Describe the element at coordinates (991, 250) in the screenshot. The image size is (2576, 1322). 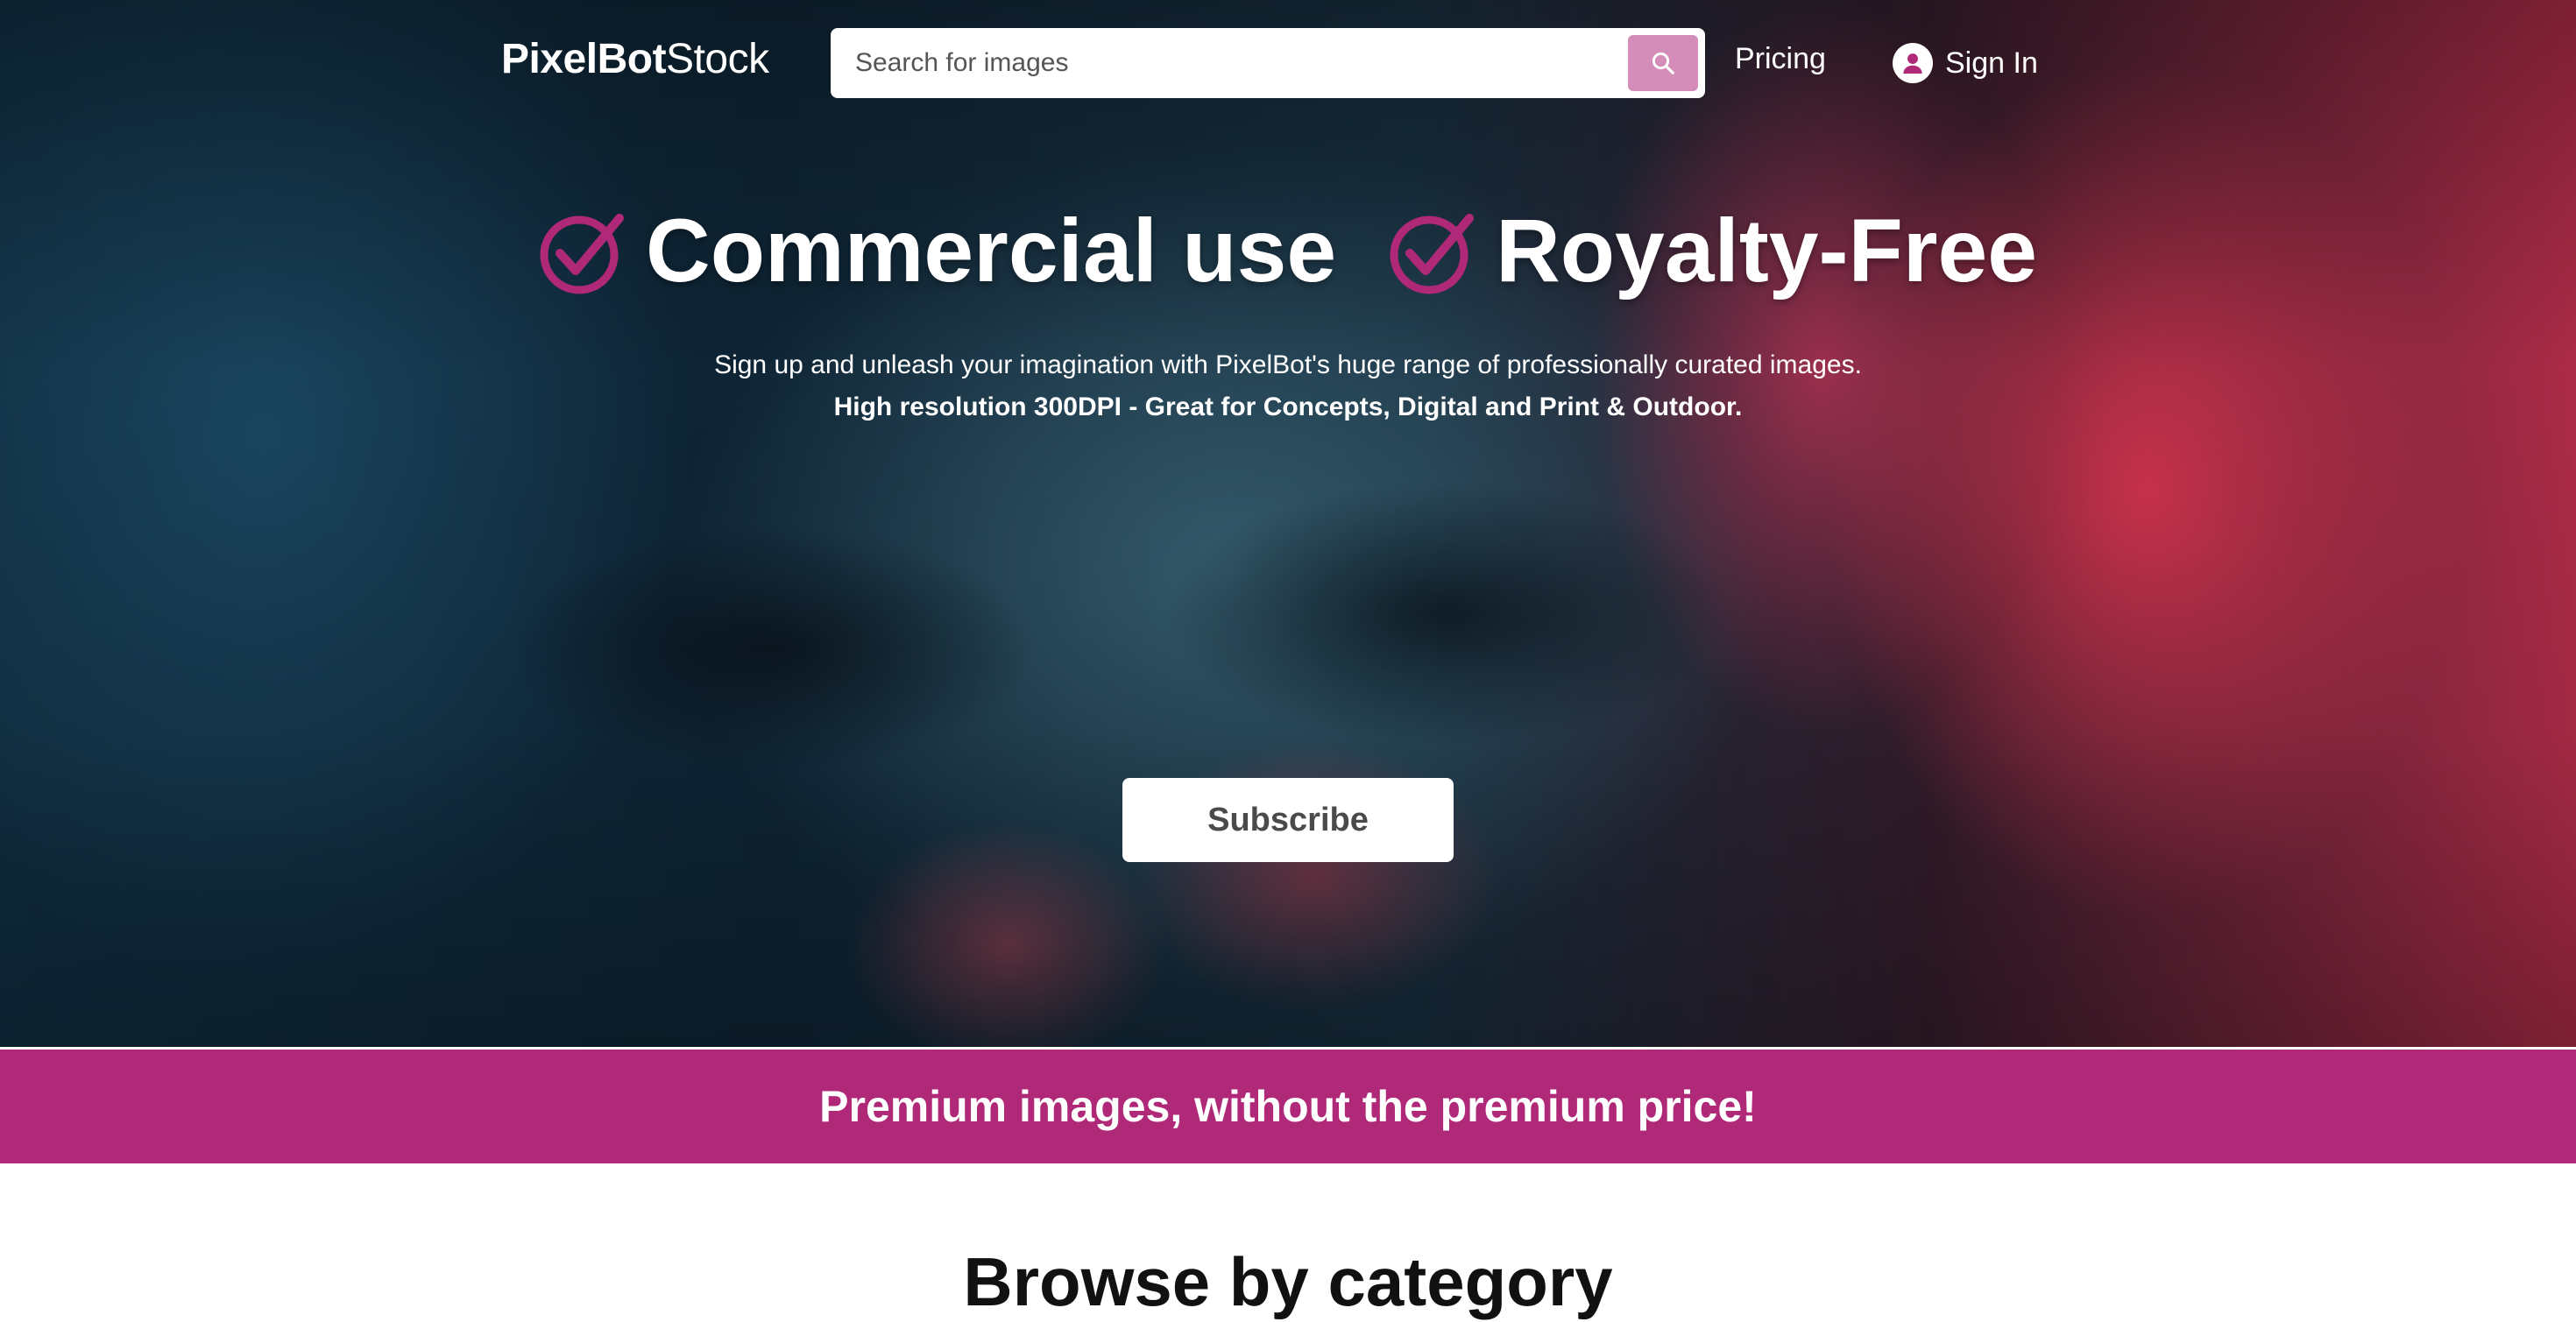
I see `feature-label: Commercial use` at that location.